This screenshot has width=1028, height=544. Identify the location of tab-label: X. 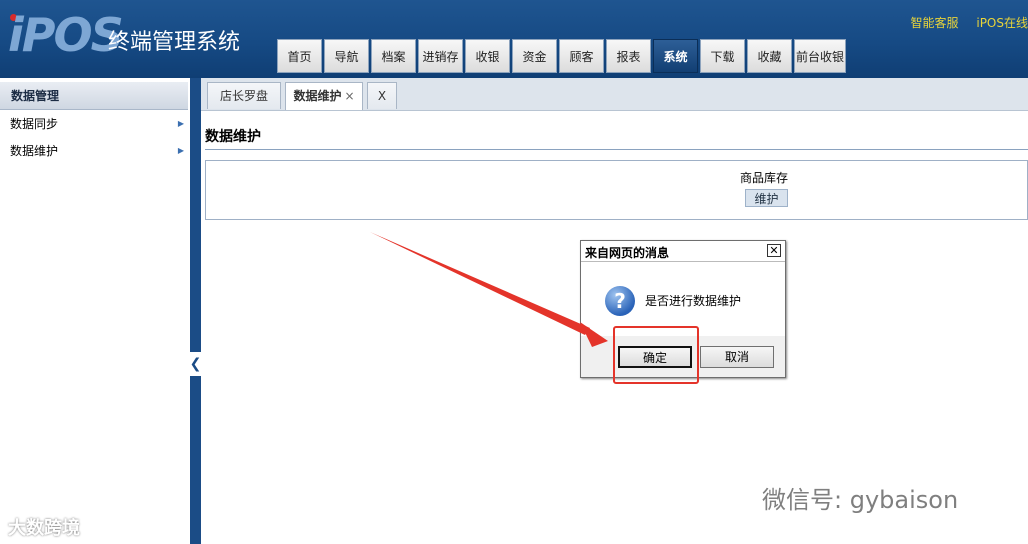
(382, 96).